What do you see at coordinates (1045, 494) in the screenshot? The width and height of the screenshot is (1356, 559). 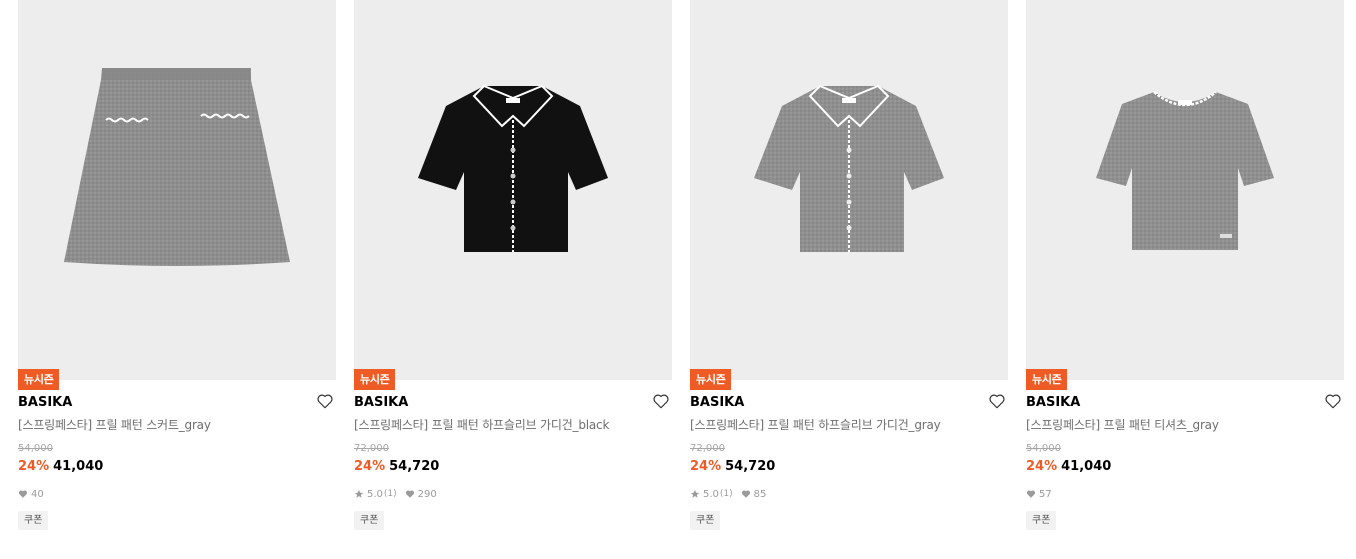 I see `like-count: 57` at bounding box center [1045, 494].